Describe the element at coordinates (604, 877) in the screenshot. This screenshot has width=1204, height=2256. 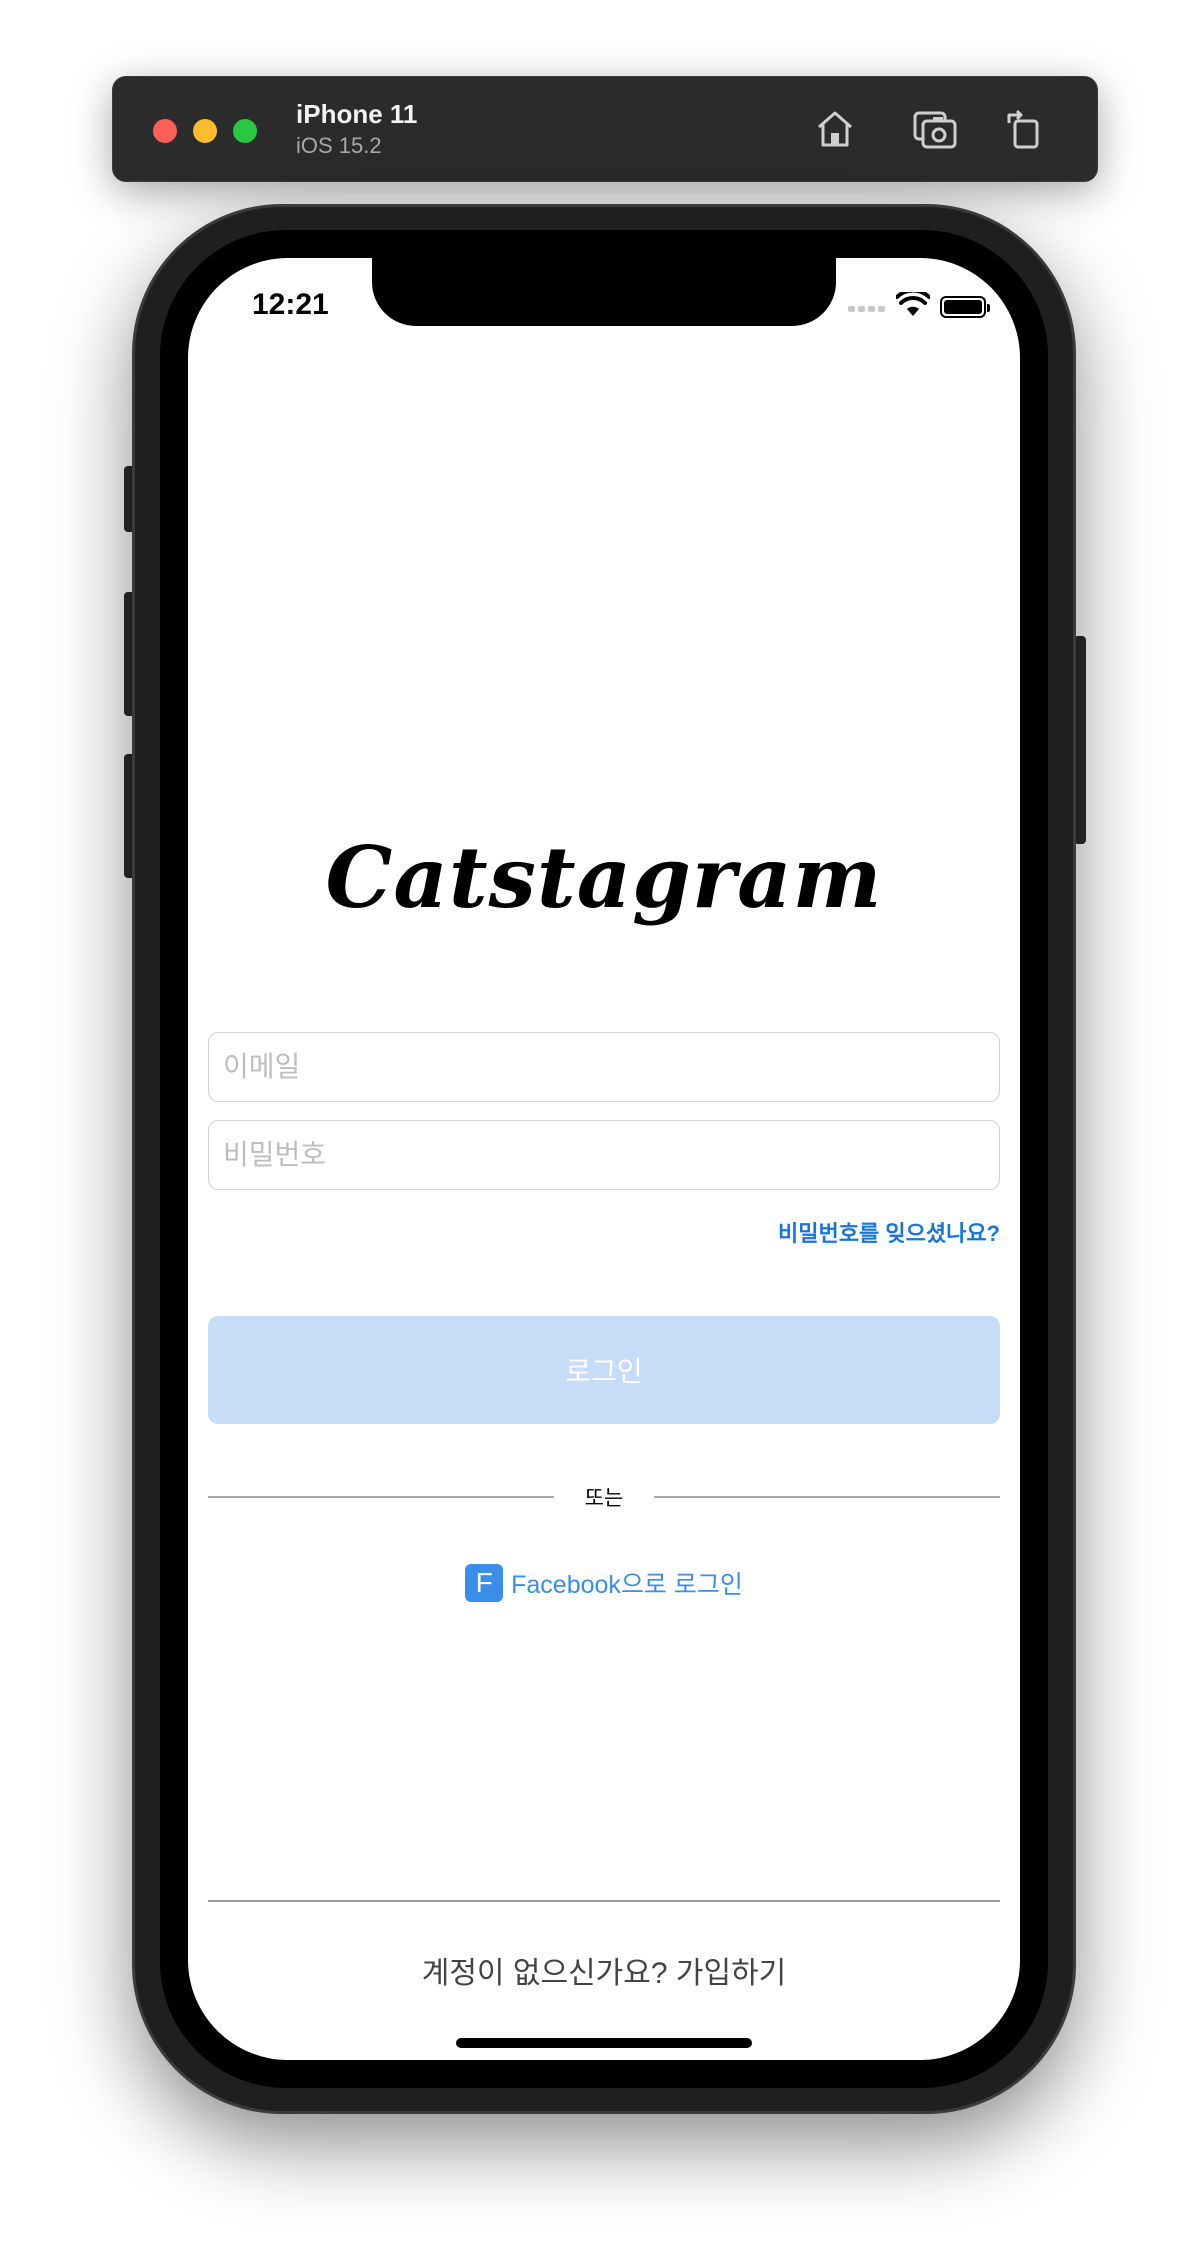
I see `app-logo: Catstagram` at that location.